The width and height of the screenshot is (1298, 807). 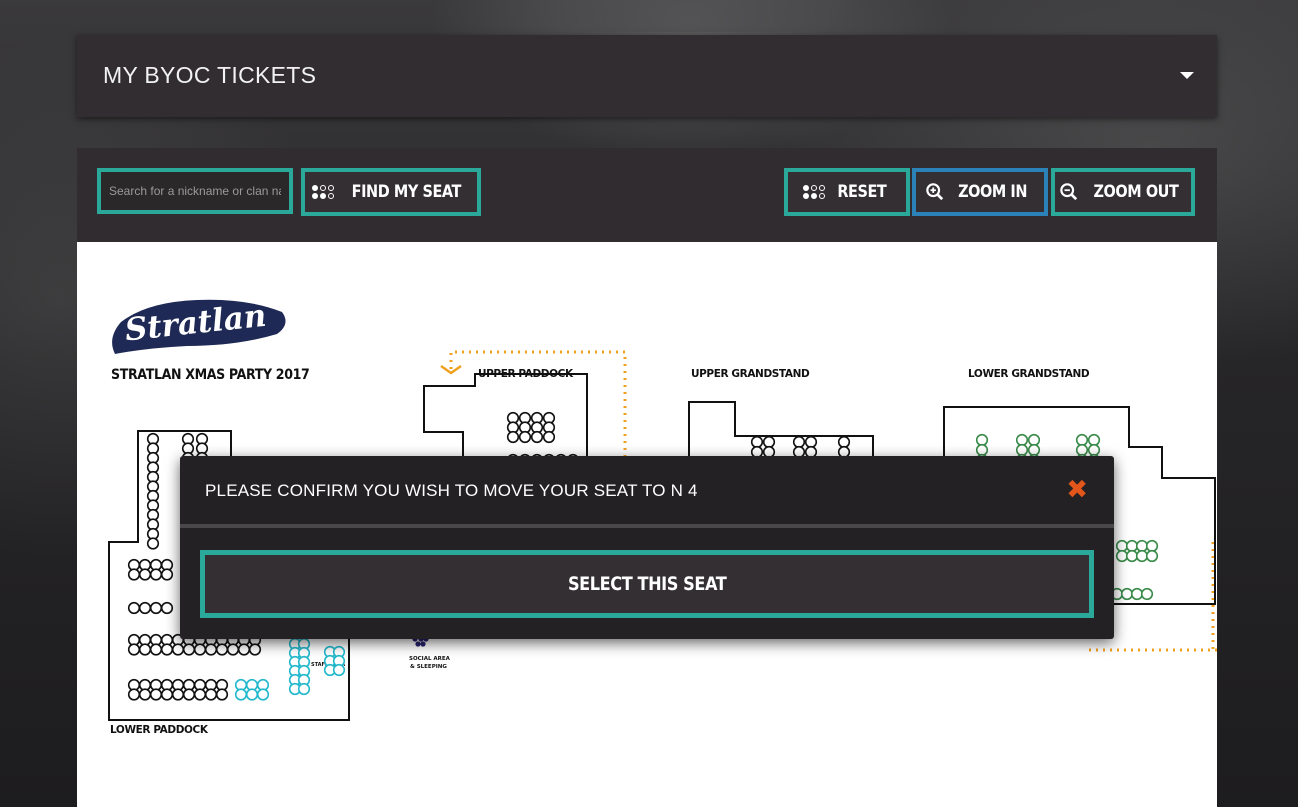 I want to click on zoom-in-label: ZOOM IN, so click(x=993, y=192).